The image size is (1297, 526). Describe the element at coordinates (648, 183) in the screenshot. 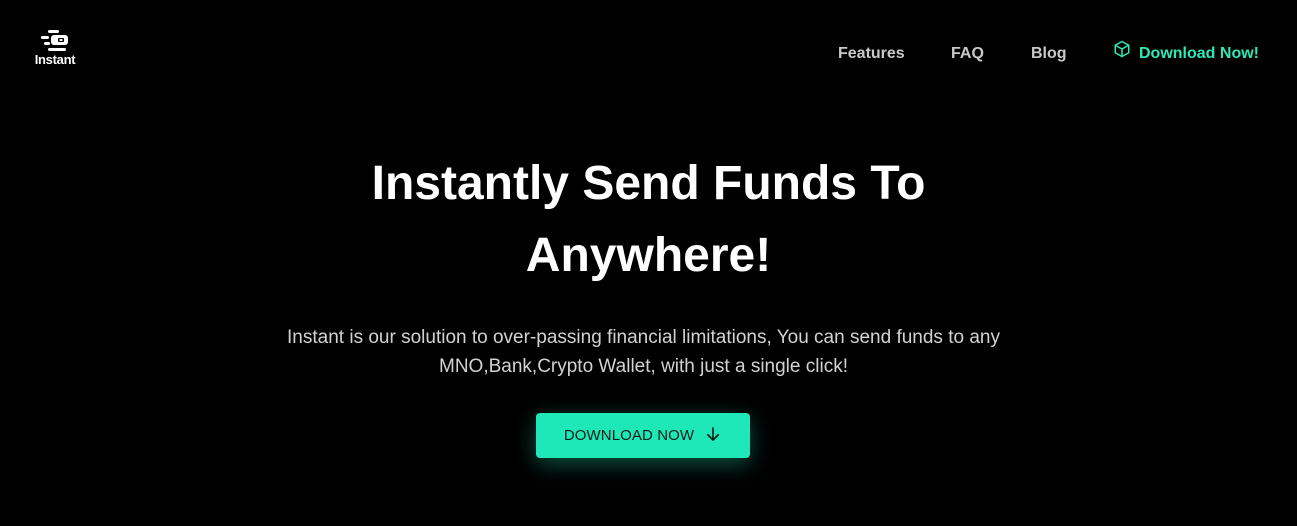

I see `hero-title-line-1: Instantly Send Funds To` at that location.